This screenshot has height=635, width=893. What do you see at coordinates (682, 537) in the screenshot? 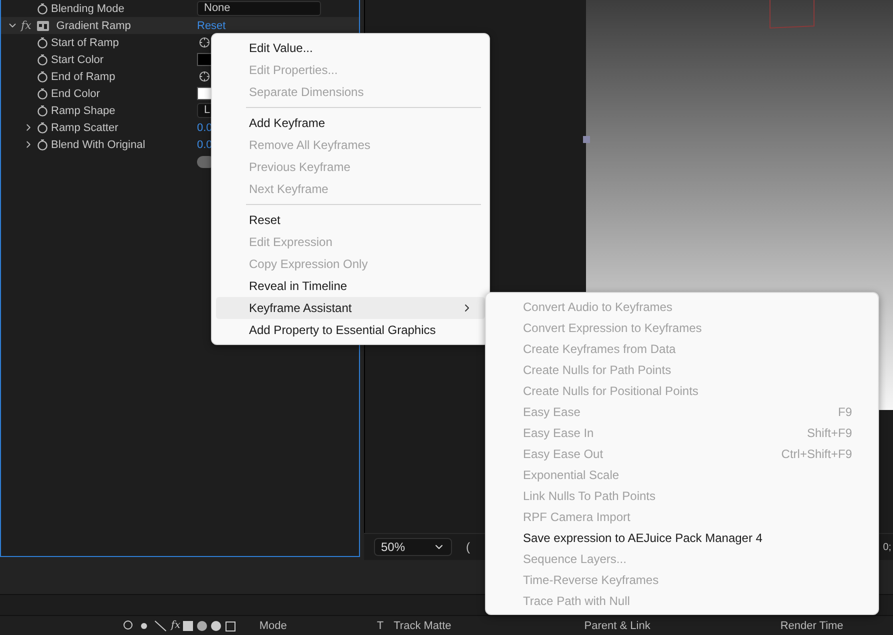
I see `menu-item: Save expression to AEJuice Pack Manager 4` at bounding box center [682, 537].